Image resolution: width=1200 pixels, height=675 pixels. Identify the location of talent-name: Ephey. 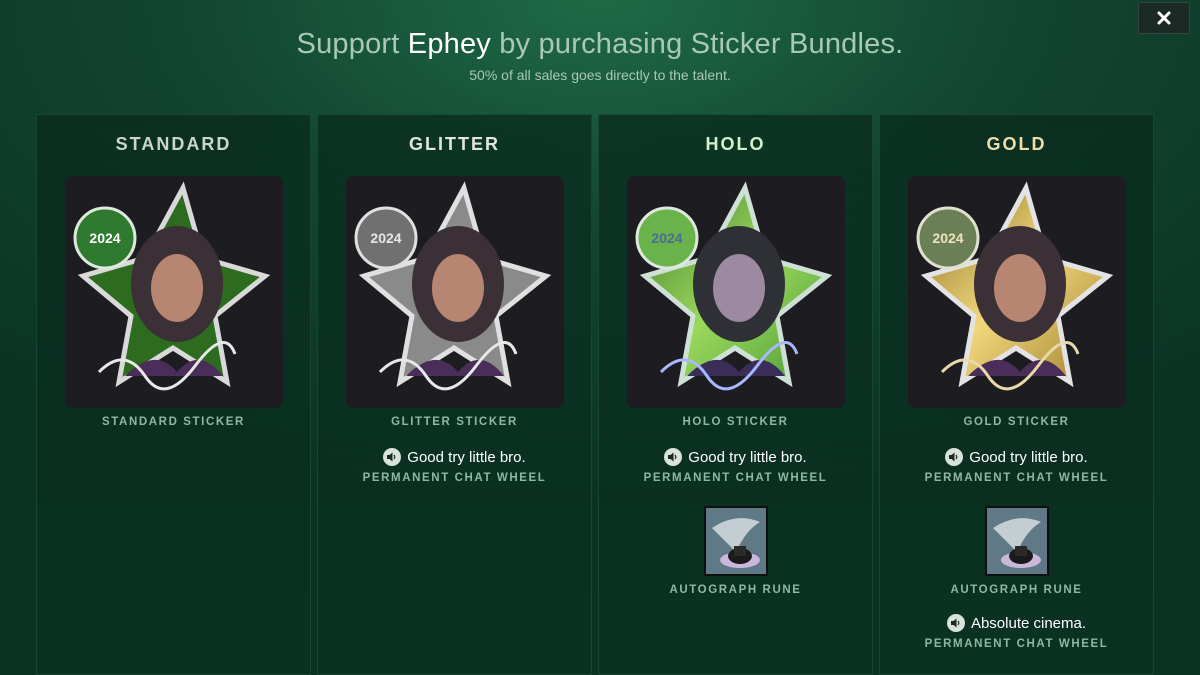
(449, 44).